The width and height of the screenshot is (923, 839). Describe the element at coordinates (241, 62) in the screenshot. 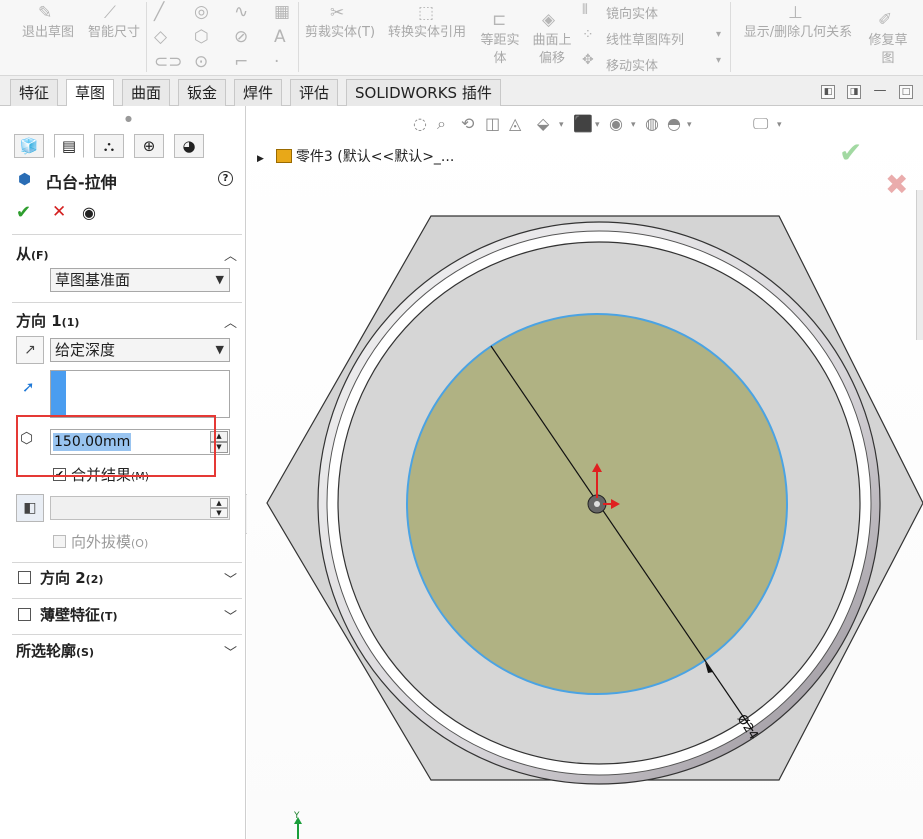

I see `fillet-icon: ⌐` at that location.